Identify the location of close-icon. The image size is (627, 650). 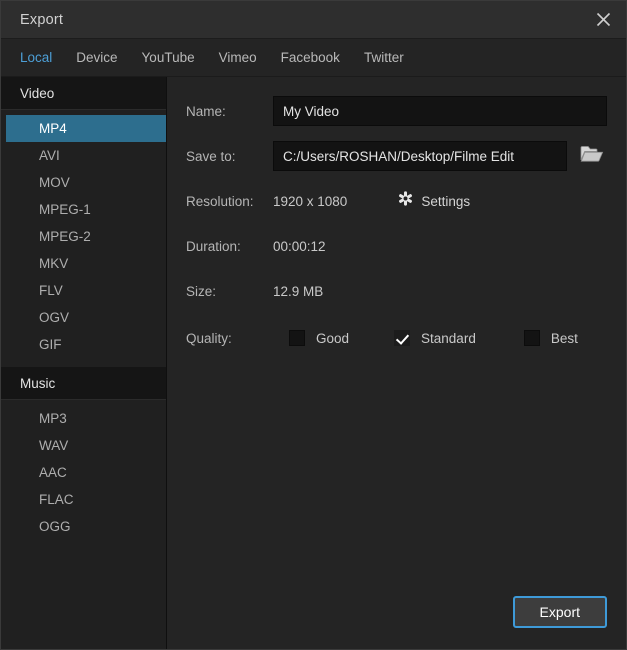
(603, 19).